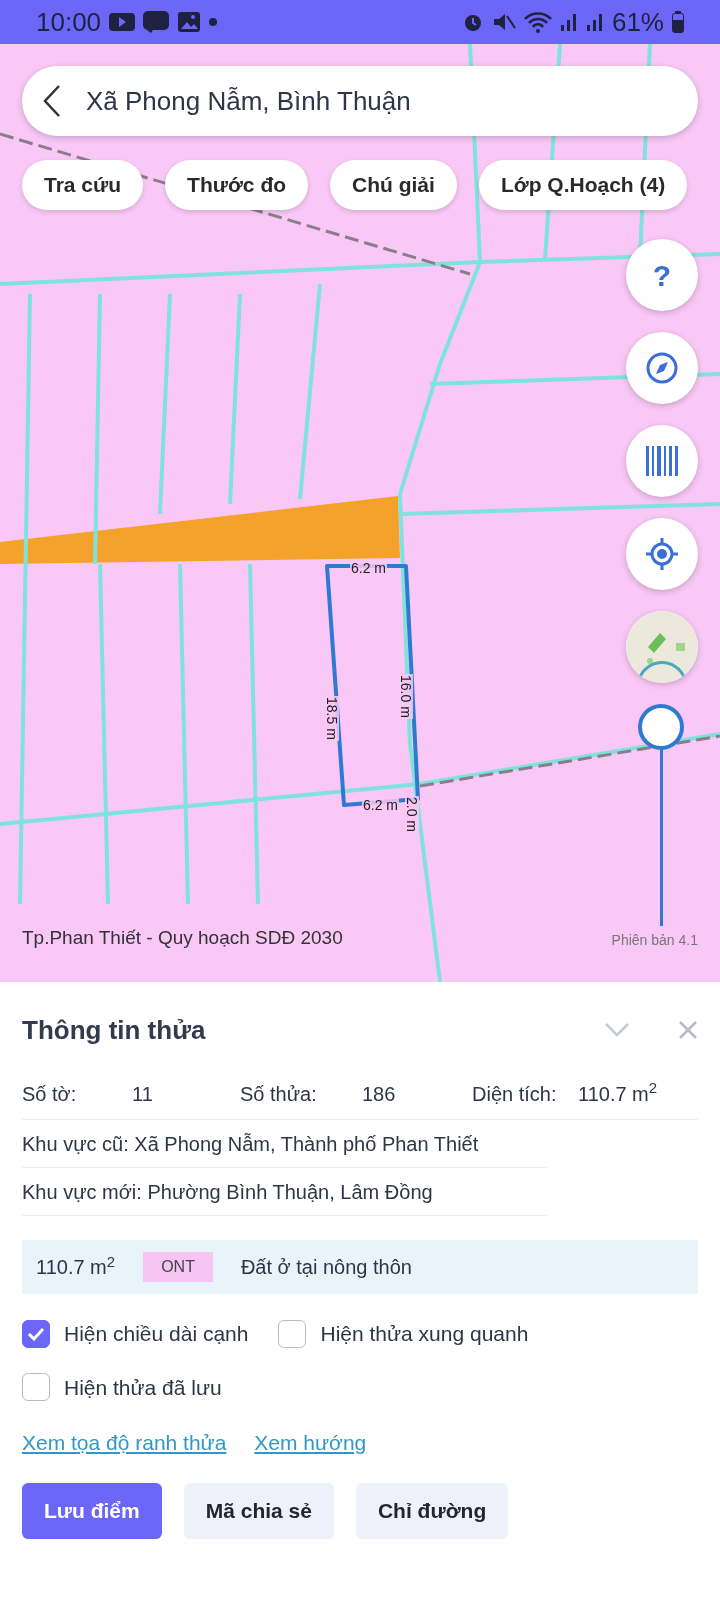 Image resolution: width=720 pixels, height=1599 pixels. I want to click on edge-length-label: 2.0 m, so click(412, 814).